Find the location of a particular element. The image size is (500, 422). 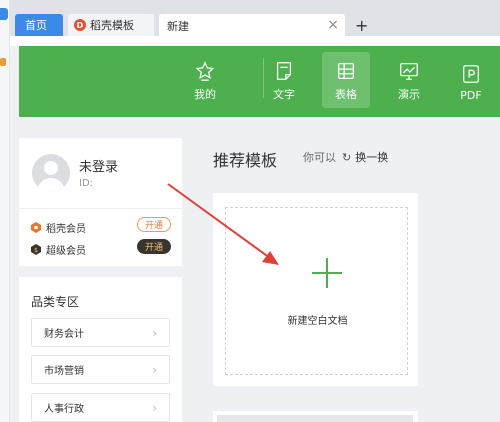

category-label: 人事行政 is located at coordinates (64, 409).